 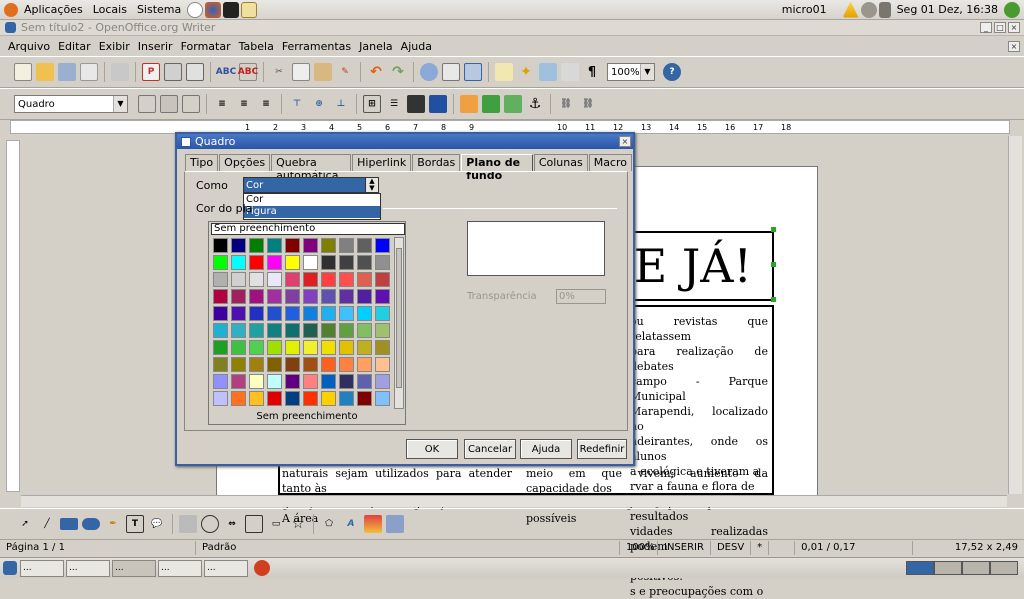 I want to click on selection-mode: DESV, so click(x=731, y=548).